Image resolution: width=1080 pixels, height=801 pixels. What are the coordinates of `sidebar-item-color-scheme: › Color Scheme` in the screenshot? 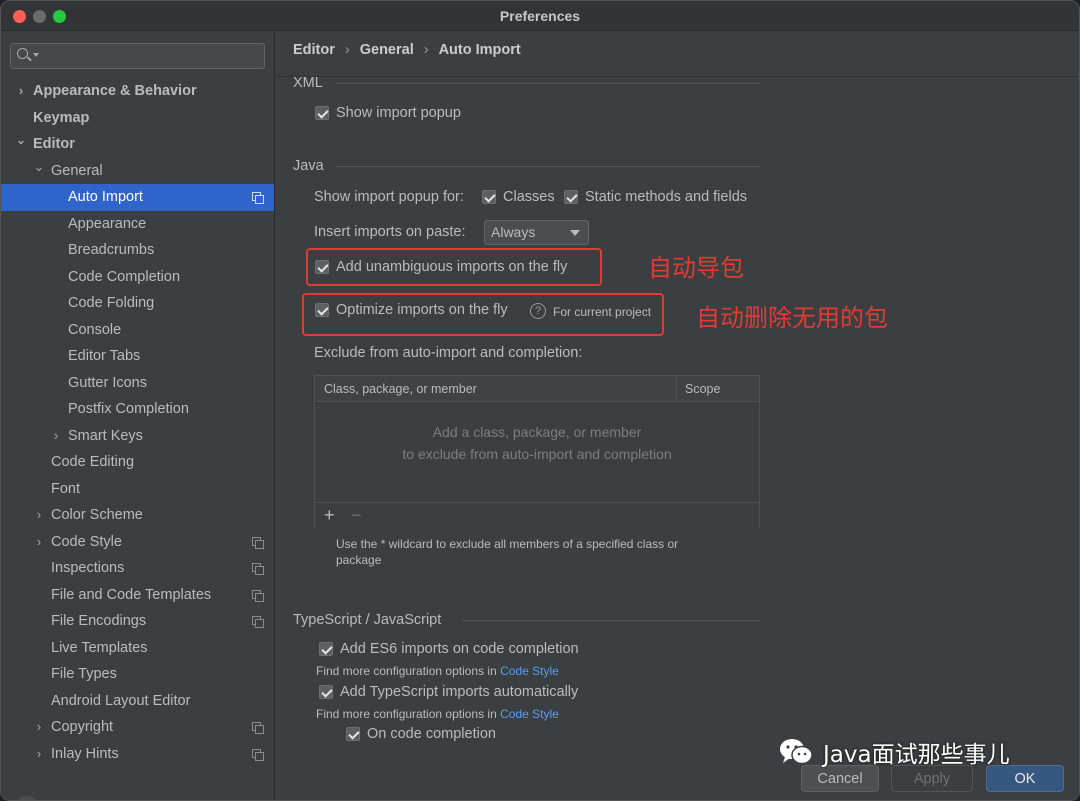 It's located at (137, 515).